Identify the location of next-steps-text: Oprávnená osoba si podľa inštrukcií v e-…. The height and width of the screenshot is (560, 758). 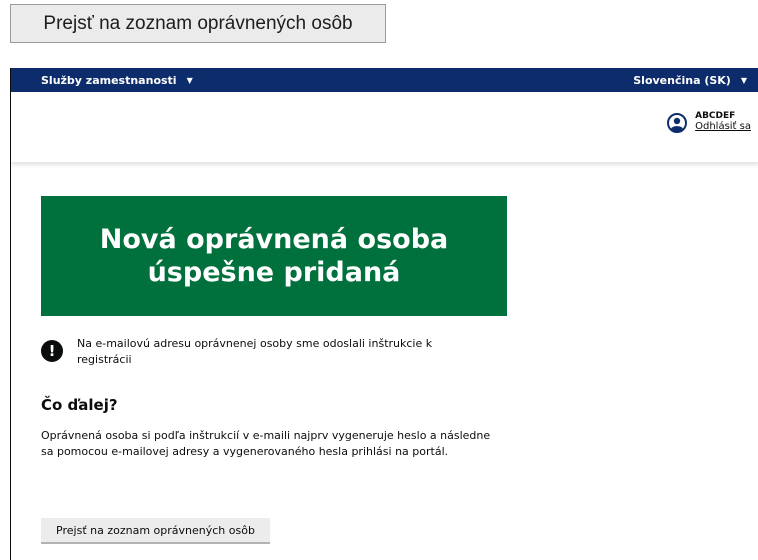
(266, 443).